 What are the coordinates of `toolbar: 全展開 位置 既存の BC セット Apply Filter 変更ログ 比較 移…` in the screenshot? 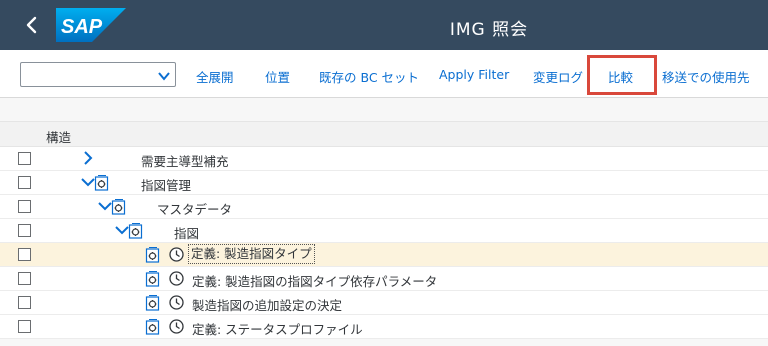 It's located at (384, 74).